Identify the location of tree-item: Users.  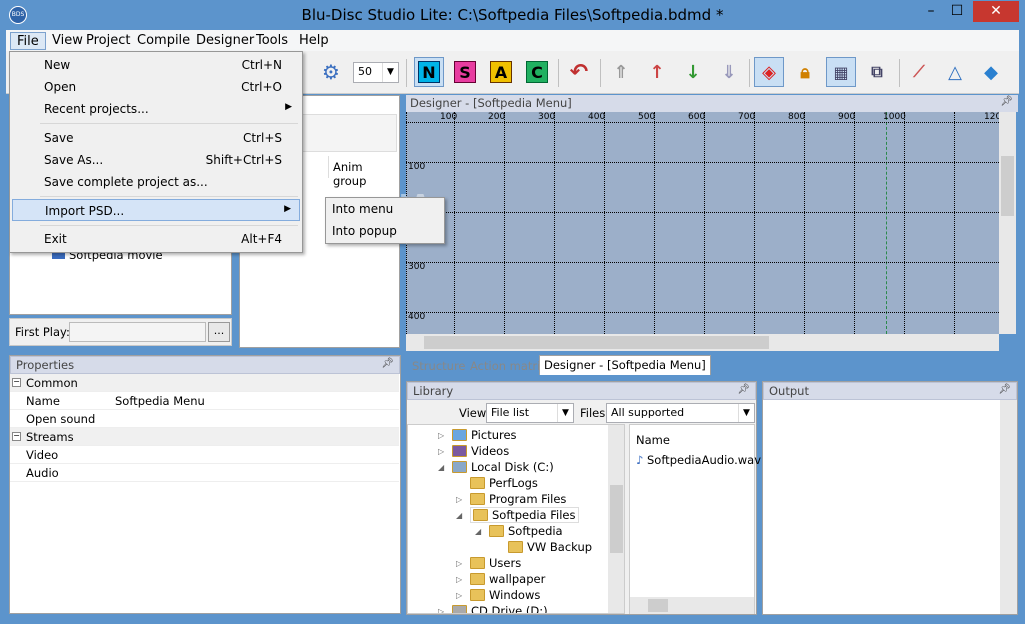
(495, 563).